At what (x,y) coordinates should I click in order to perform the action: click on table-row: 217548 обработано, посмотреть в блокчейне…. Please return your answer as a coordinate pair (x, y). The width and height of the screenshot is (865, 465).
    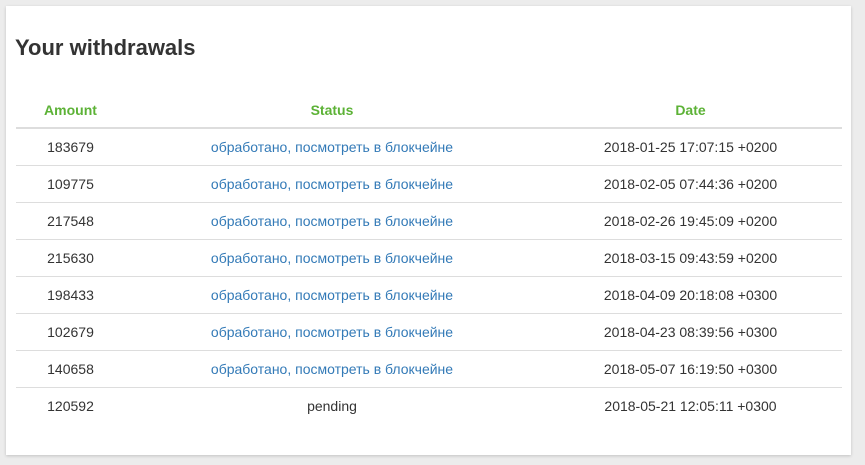
    Looking at the image, I should click on (429, 221).